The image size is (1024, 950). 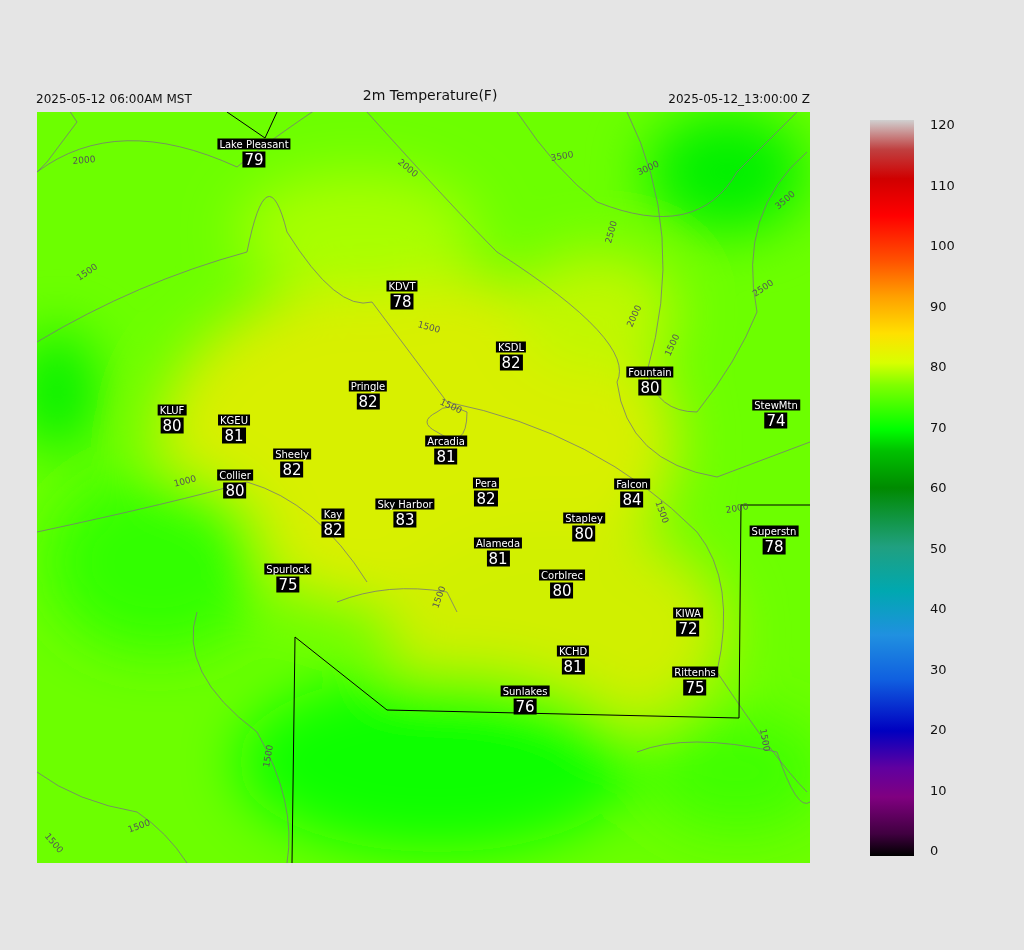 I want to click on station-name: Arcadia, so click(x=446, y=441).